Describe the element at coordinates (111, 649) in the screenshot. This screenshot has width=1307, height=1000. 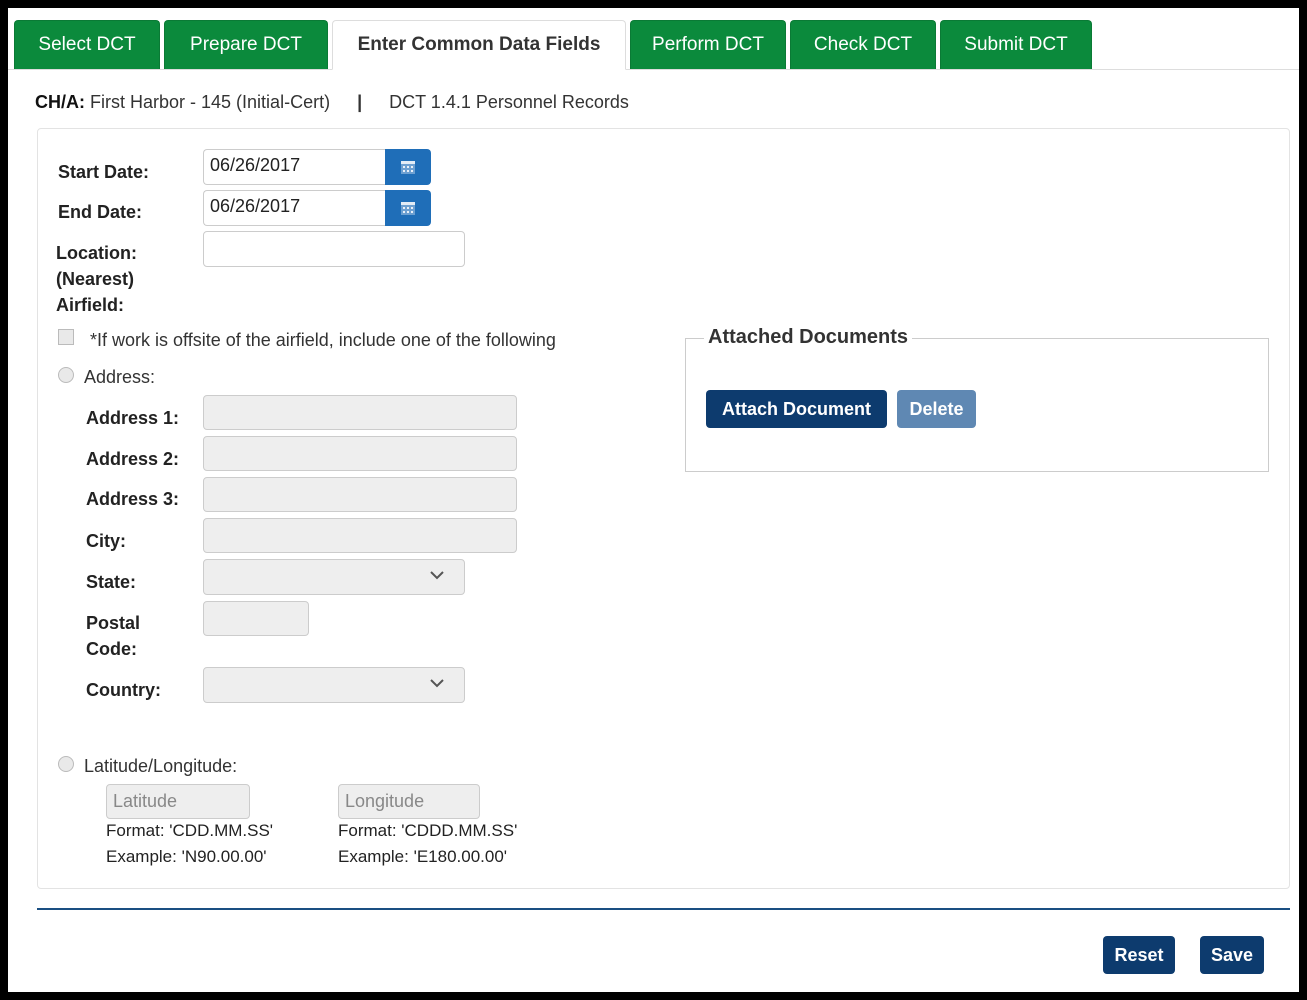
I see `postal-code-label-2: Code:` at that location.